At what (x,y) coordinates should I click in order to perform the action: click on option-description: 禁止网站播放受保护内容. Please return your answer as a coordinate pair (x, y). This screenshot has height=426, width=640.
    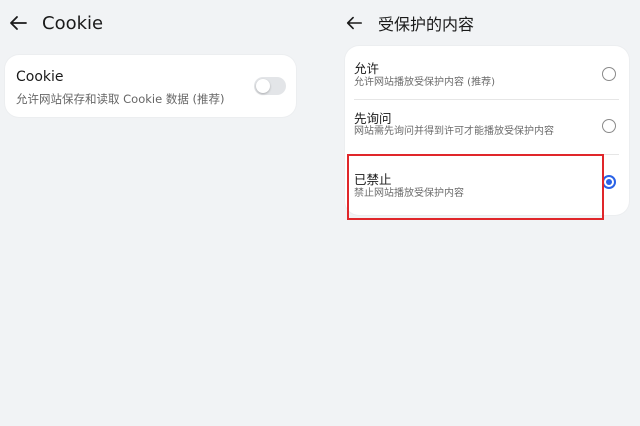
    Looking at the image, I should click on (409, 193).